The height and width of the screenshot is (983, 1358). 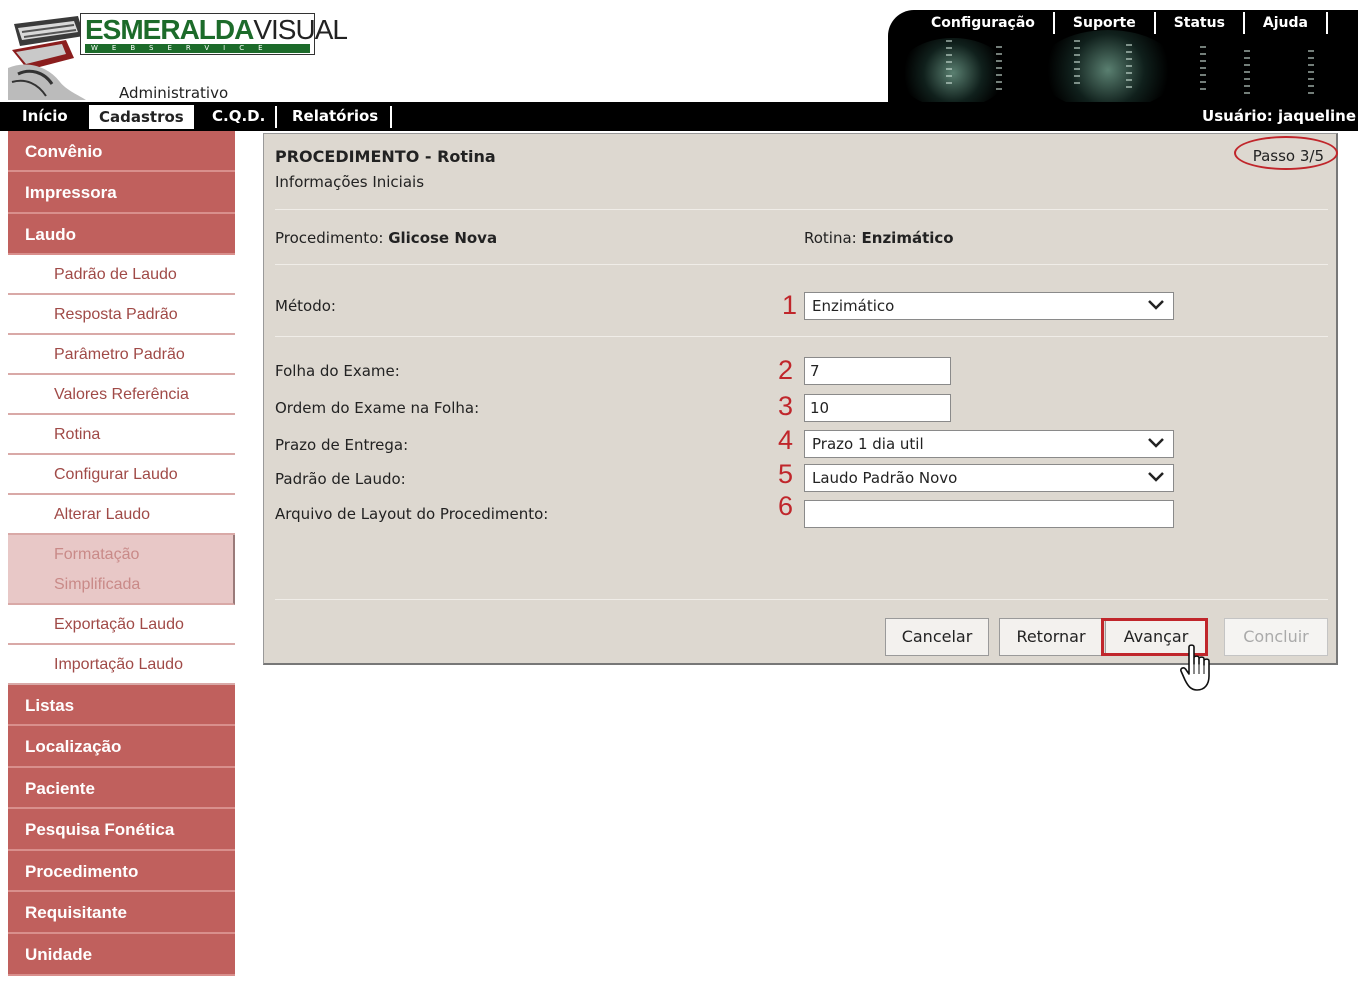 What do you see at coordinates (907, 238) in the screenshot?
I see `rotina-value: Enzimático` at bounding box center [907, 238].